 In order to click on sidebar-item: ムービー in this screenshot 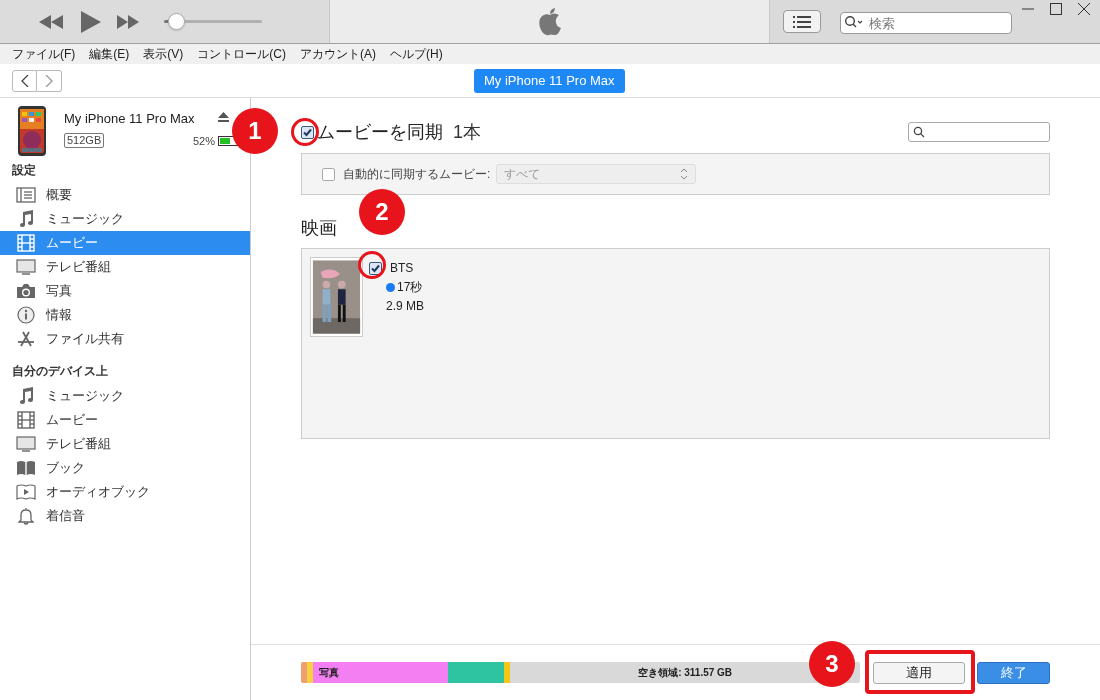, I will do `click(125, 420)`.